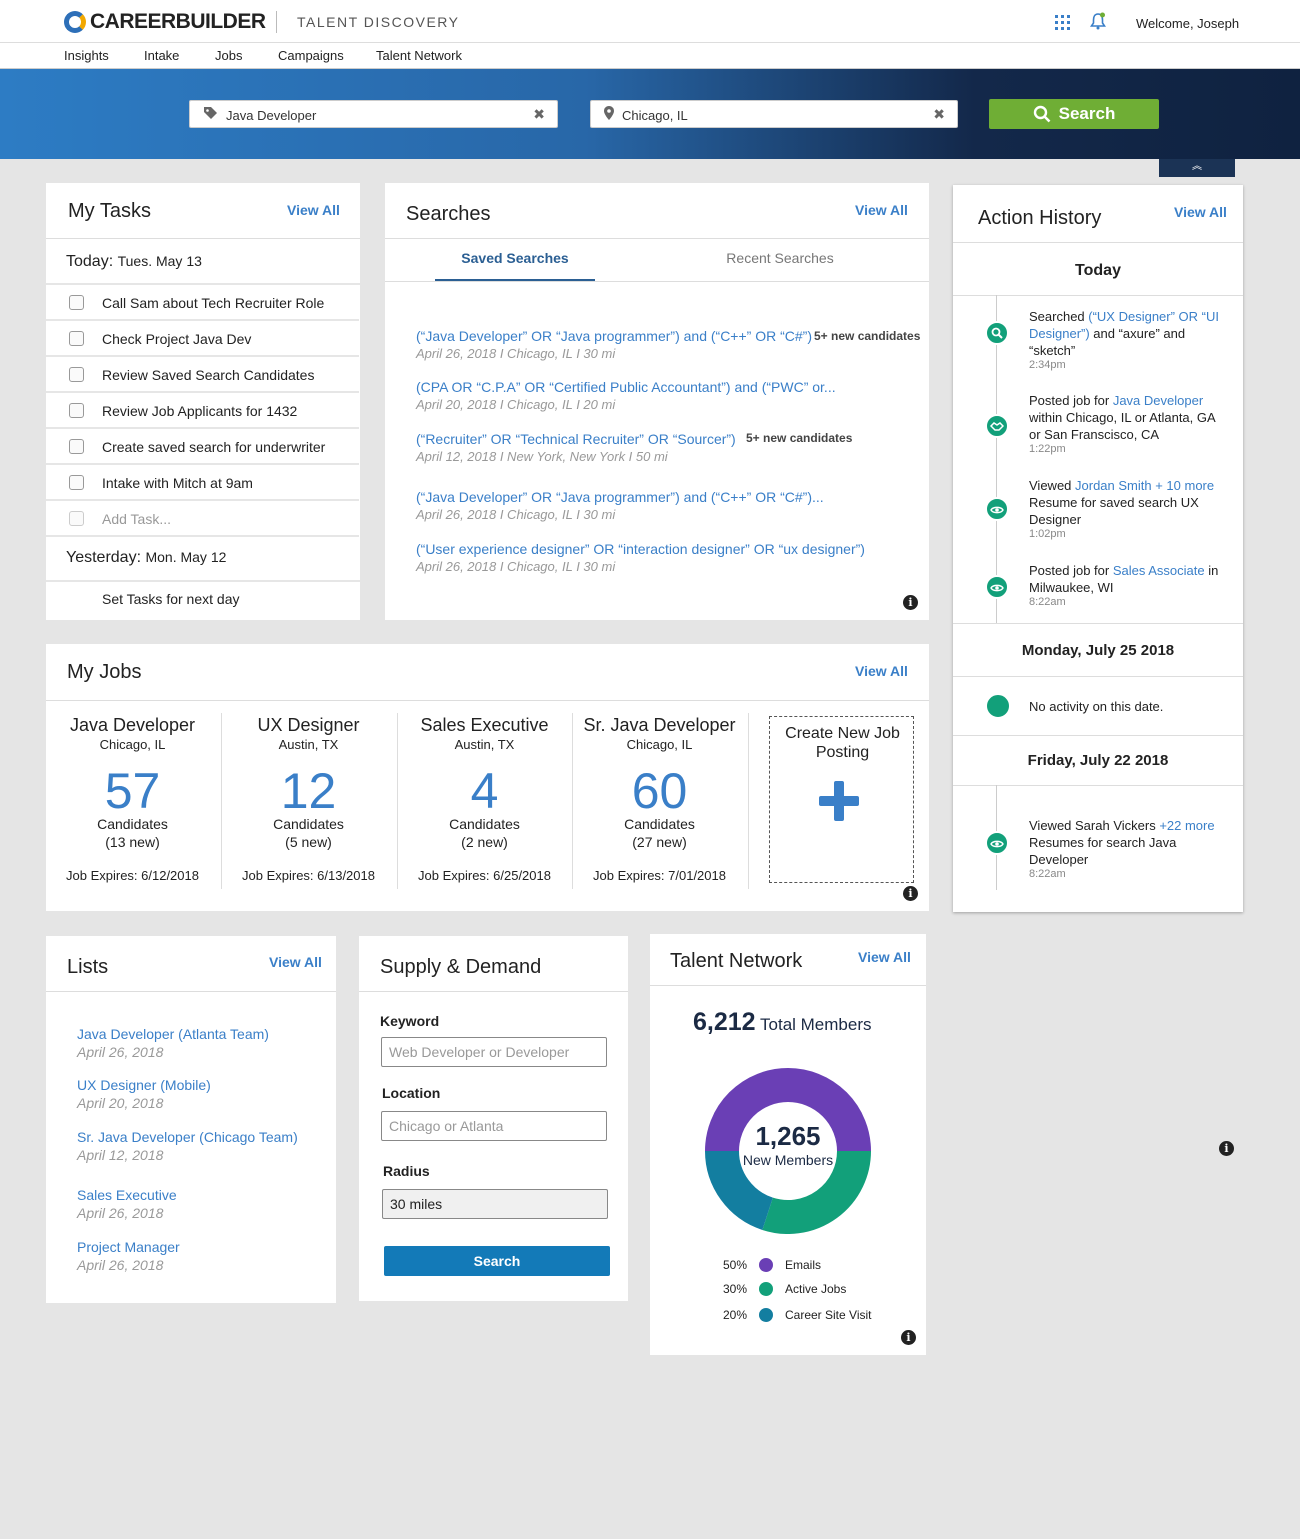  Describe the element at coordinates (780, 258) in the screenshot. I see `tab-recent-searches: Recent Searches` at that location.